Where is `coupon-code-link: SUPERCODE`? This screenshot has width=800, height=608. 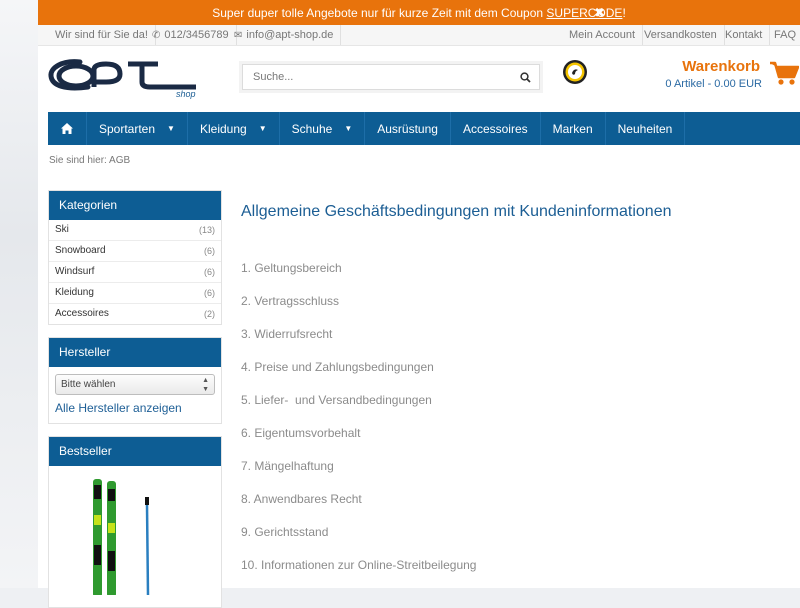 coupon-code-link: SUPERCODE is located at coordinates (584, 13).